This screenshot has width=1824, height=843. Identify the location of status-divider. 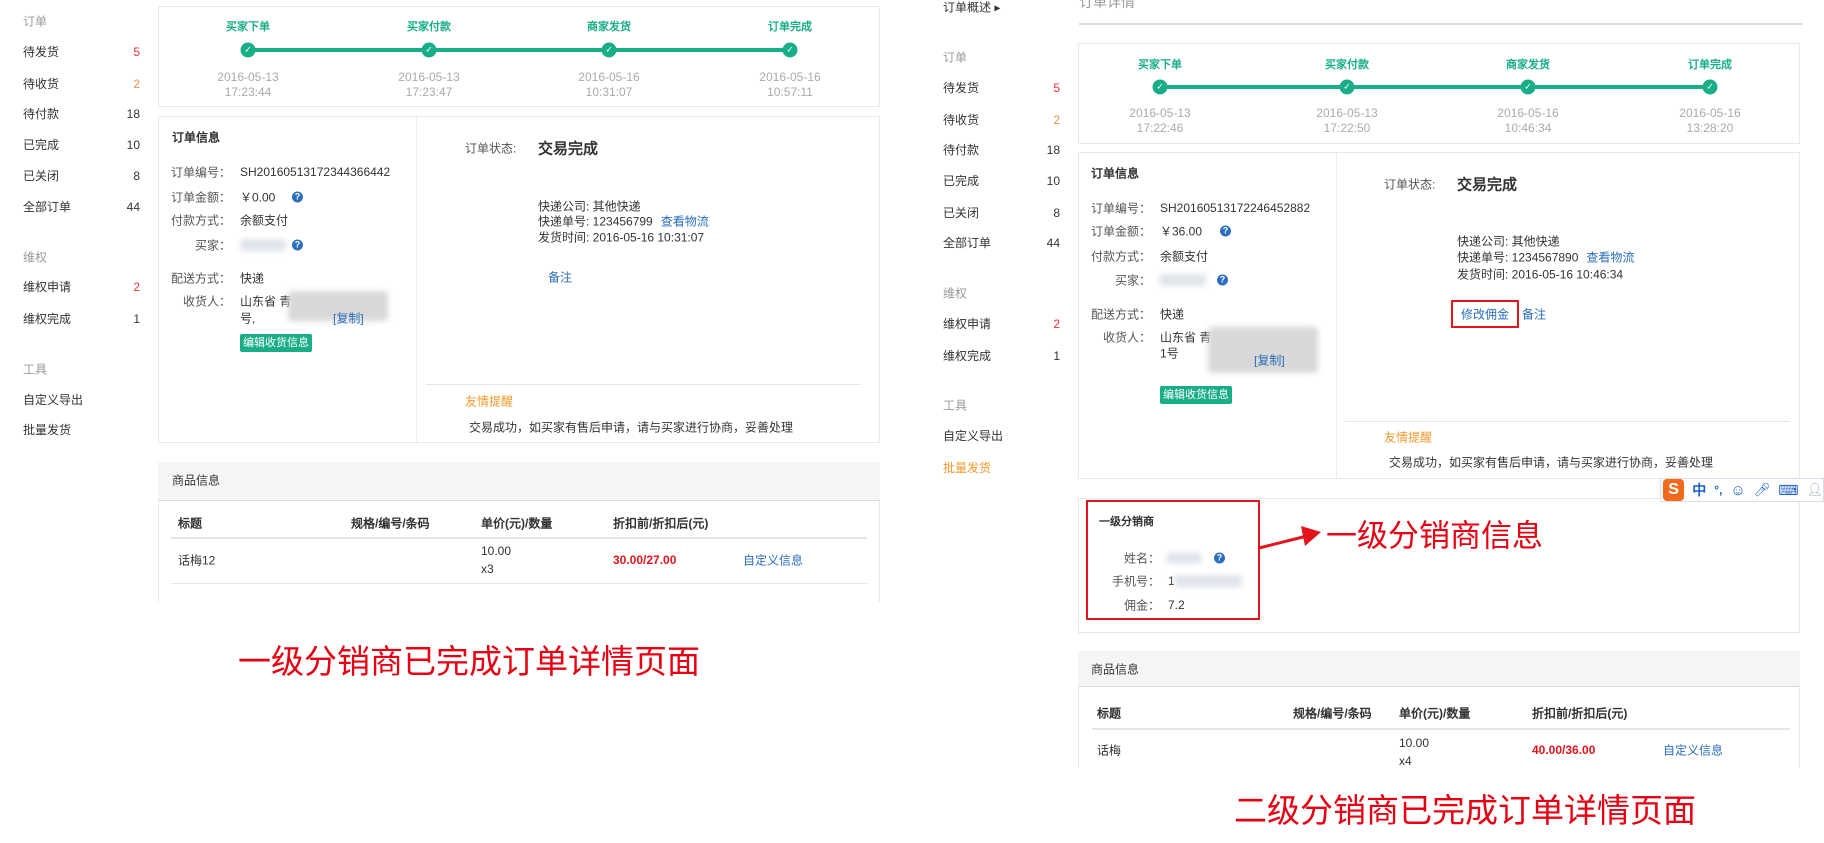
(1567, 421).